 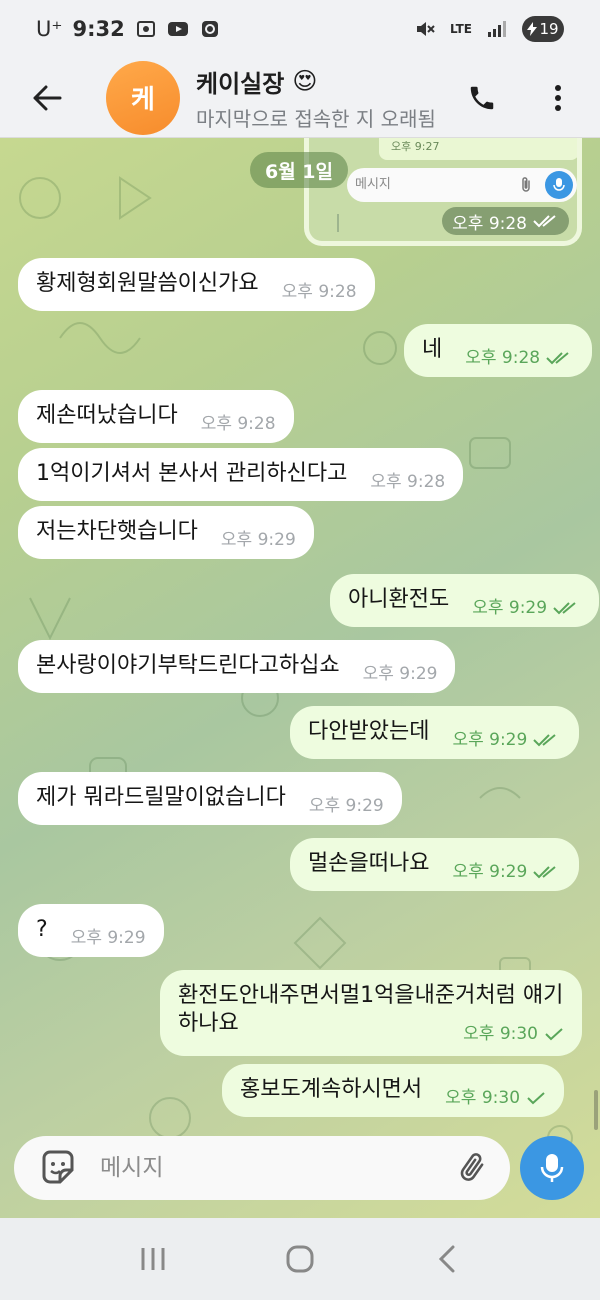 I want to click on back-arrow-icon, so click(x=47, y=97).